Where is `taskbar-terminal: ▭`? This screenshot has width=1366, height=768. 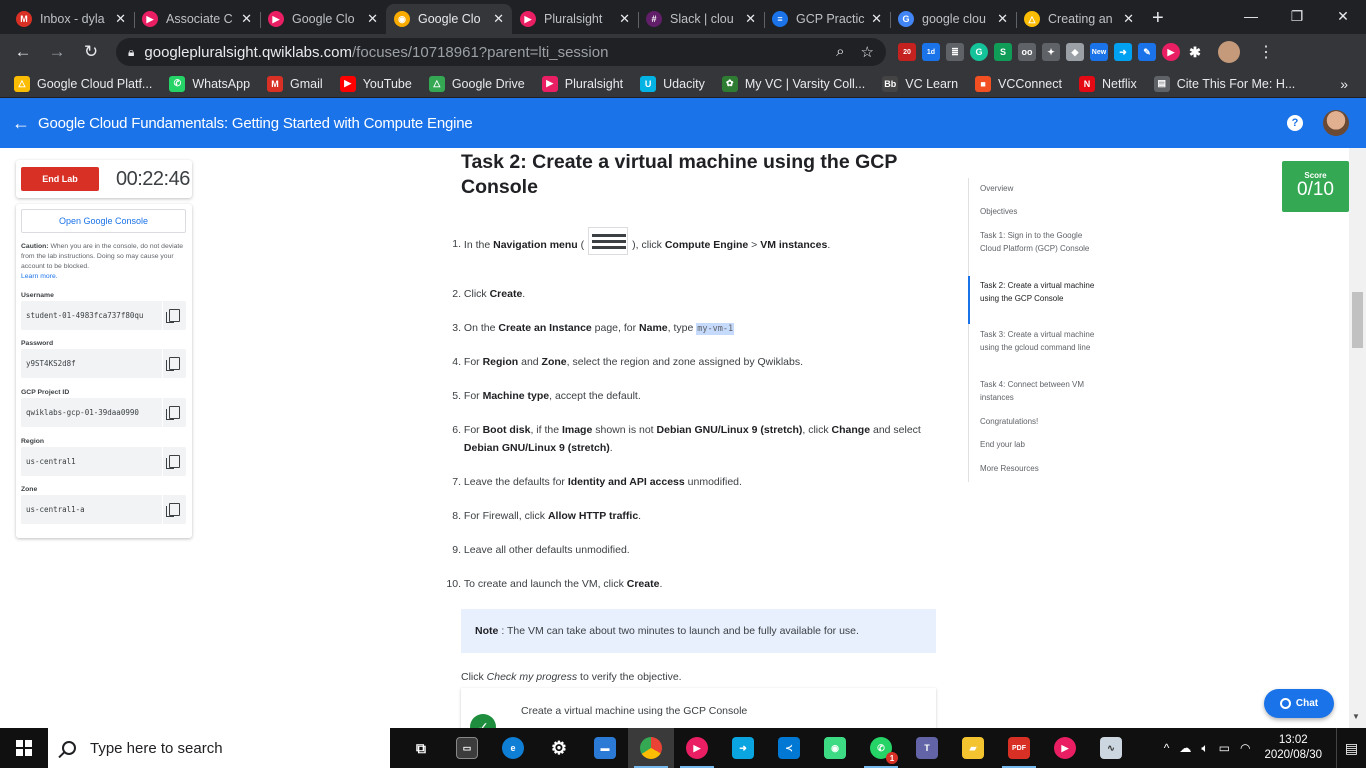 taskbar-terminal: ▭ is located at coordinates (467, 748).